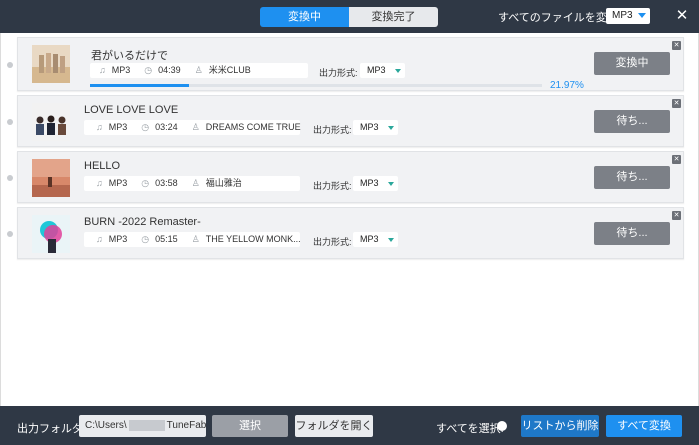  I want to click on select-folder-button: 選択, so click(250, 426).